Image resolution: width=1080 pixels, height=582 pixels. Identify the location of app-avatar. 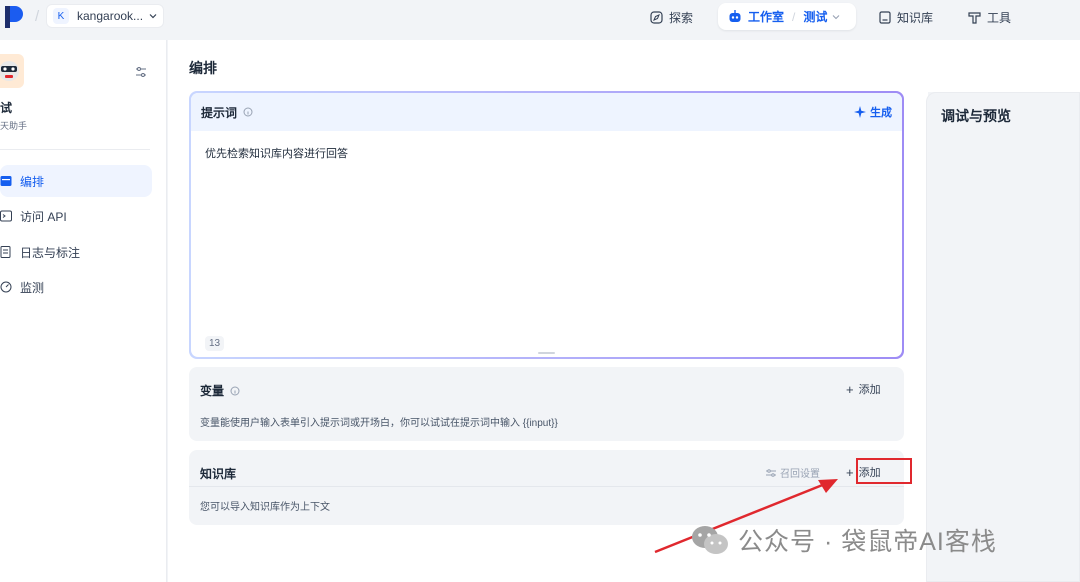
(12, 71).